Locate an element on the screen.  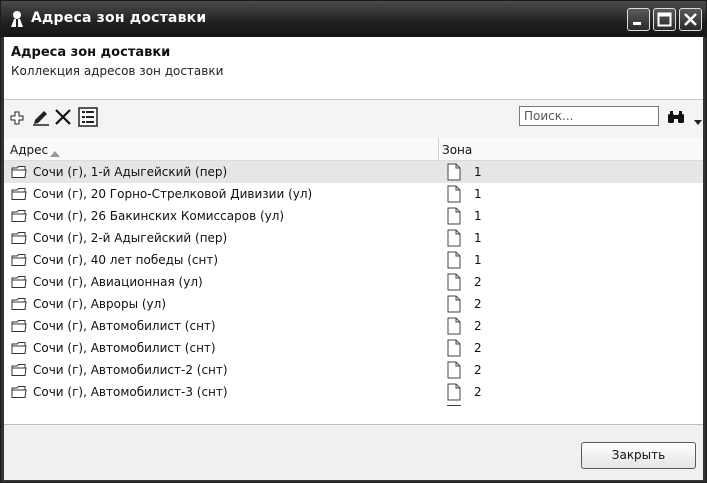
address-cell: Сочи (г), Авиационная (ул) is located at coordinates (118, 282).